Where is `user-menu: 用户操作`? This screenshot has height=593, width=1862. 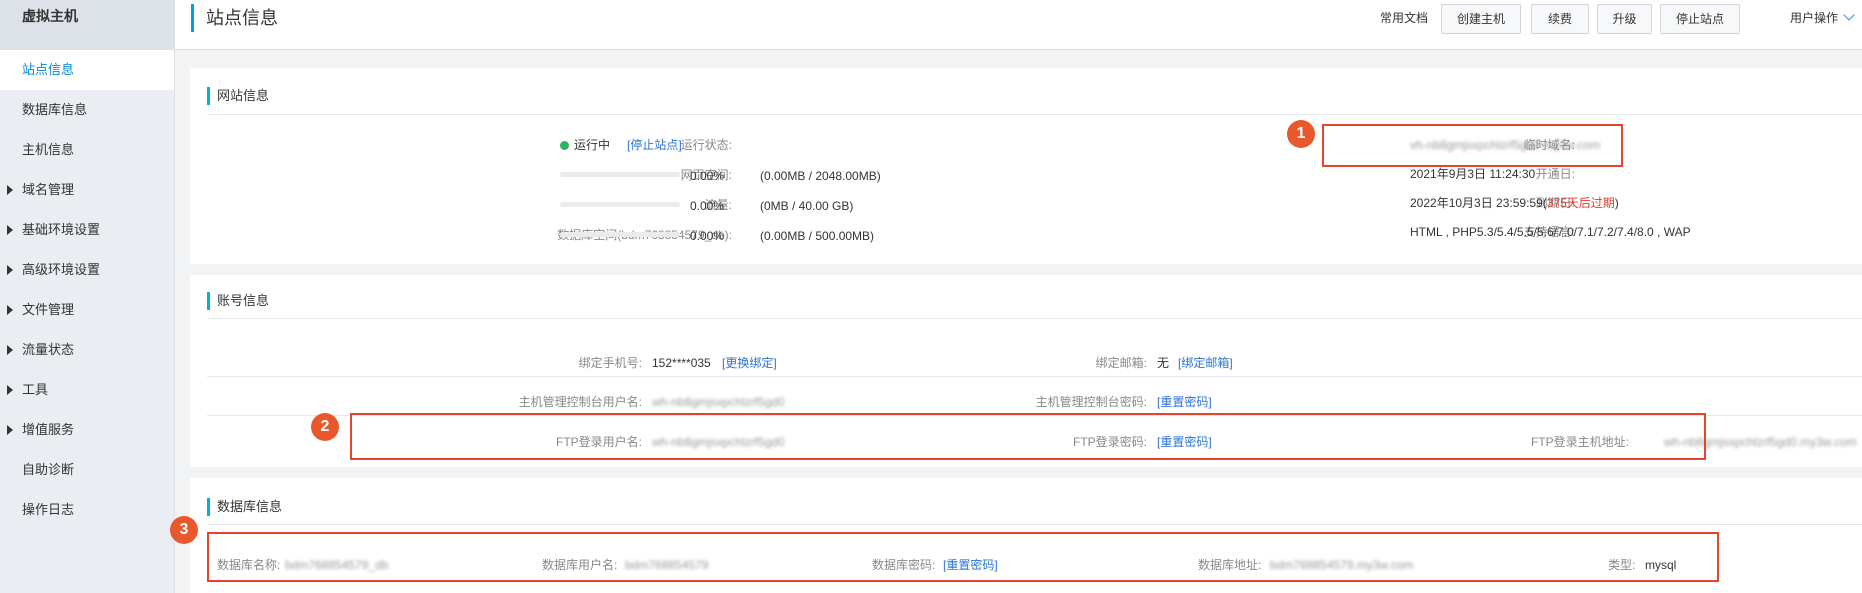
user-menu: 用户操作 is located at coordinates (1822, 18).